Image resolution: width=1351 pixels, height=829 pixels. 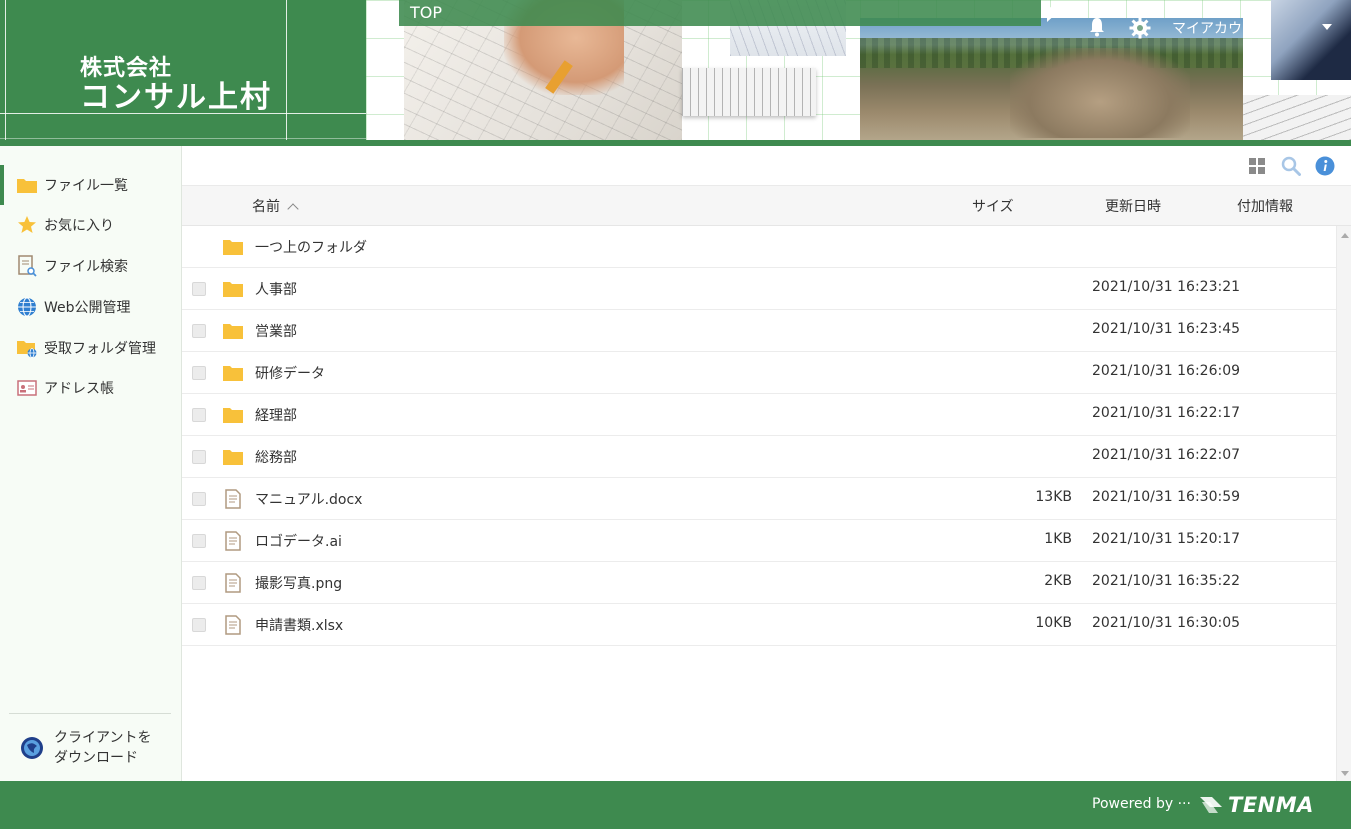 I want to click on column-header-updated: 更新日時, so click(x=1133, y=206).